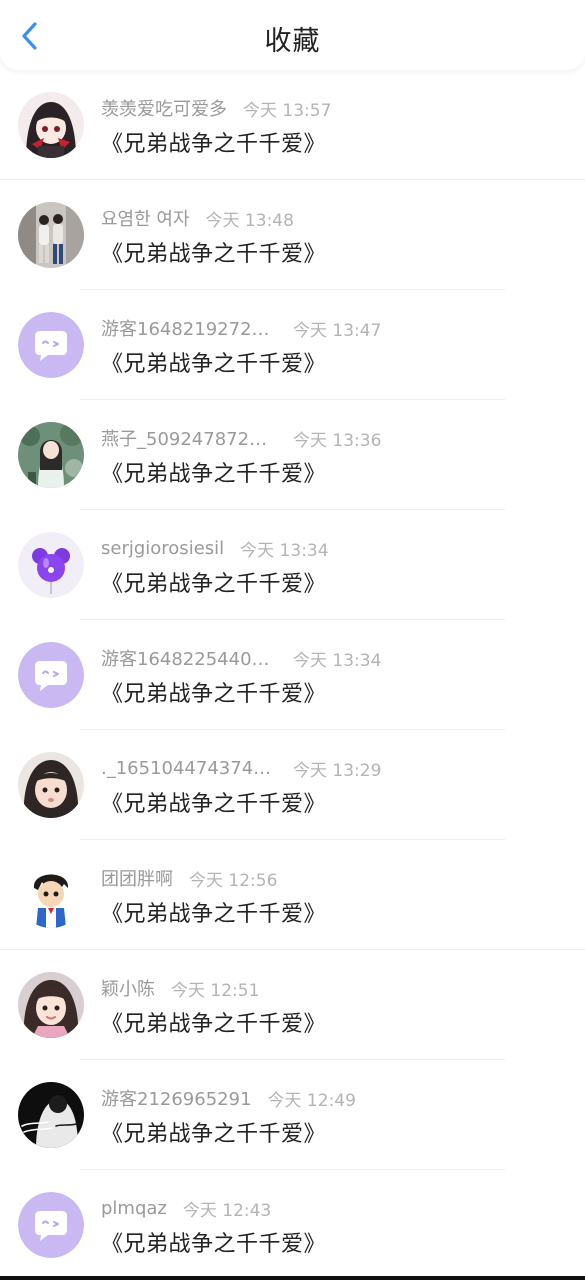  I want to click on list-item: 요염한 여자 今天 13:48 《兄弟战争之千千爱》, so click(292, 235).